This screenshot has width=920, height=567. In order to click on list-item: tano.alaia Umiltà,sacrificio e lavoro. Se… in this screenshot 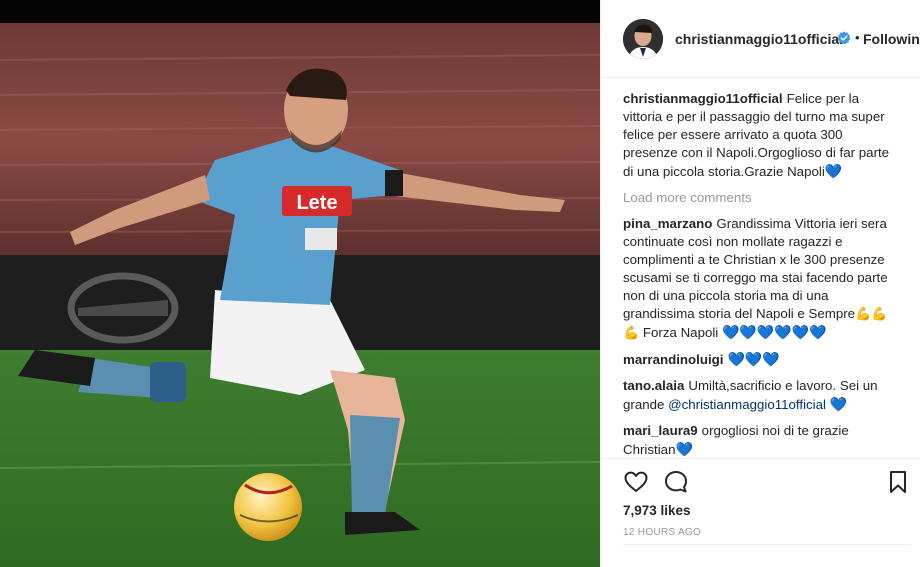, I will do `click(761, 395)`.